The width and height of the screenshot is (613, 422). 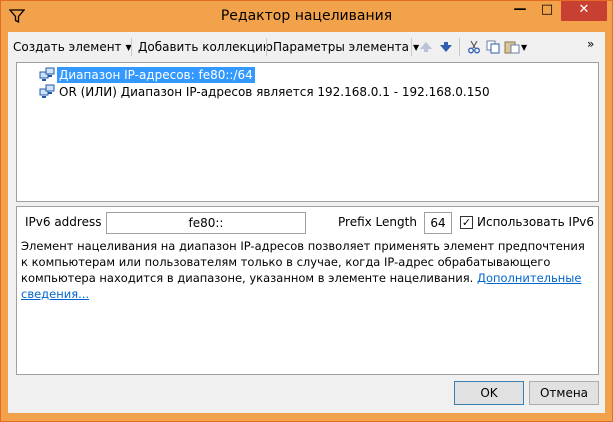 What do you see at coordinates (584, 11) in the screenshot?
I see `close-button: ✕` at bounding box center [584, 11].